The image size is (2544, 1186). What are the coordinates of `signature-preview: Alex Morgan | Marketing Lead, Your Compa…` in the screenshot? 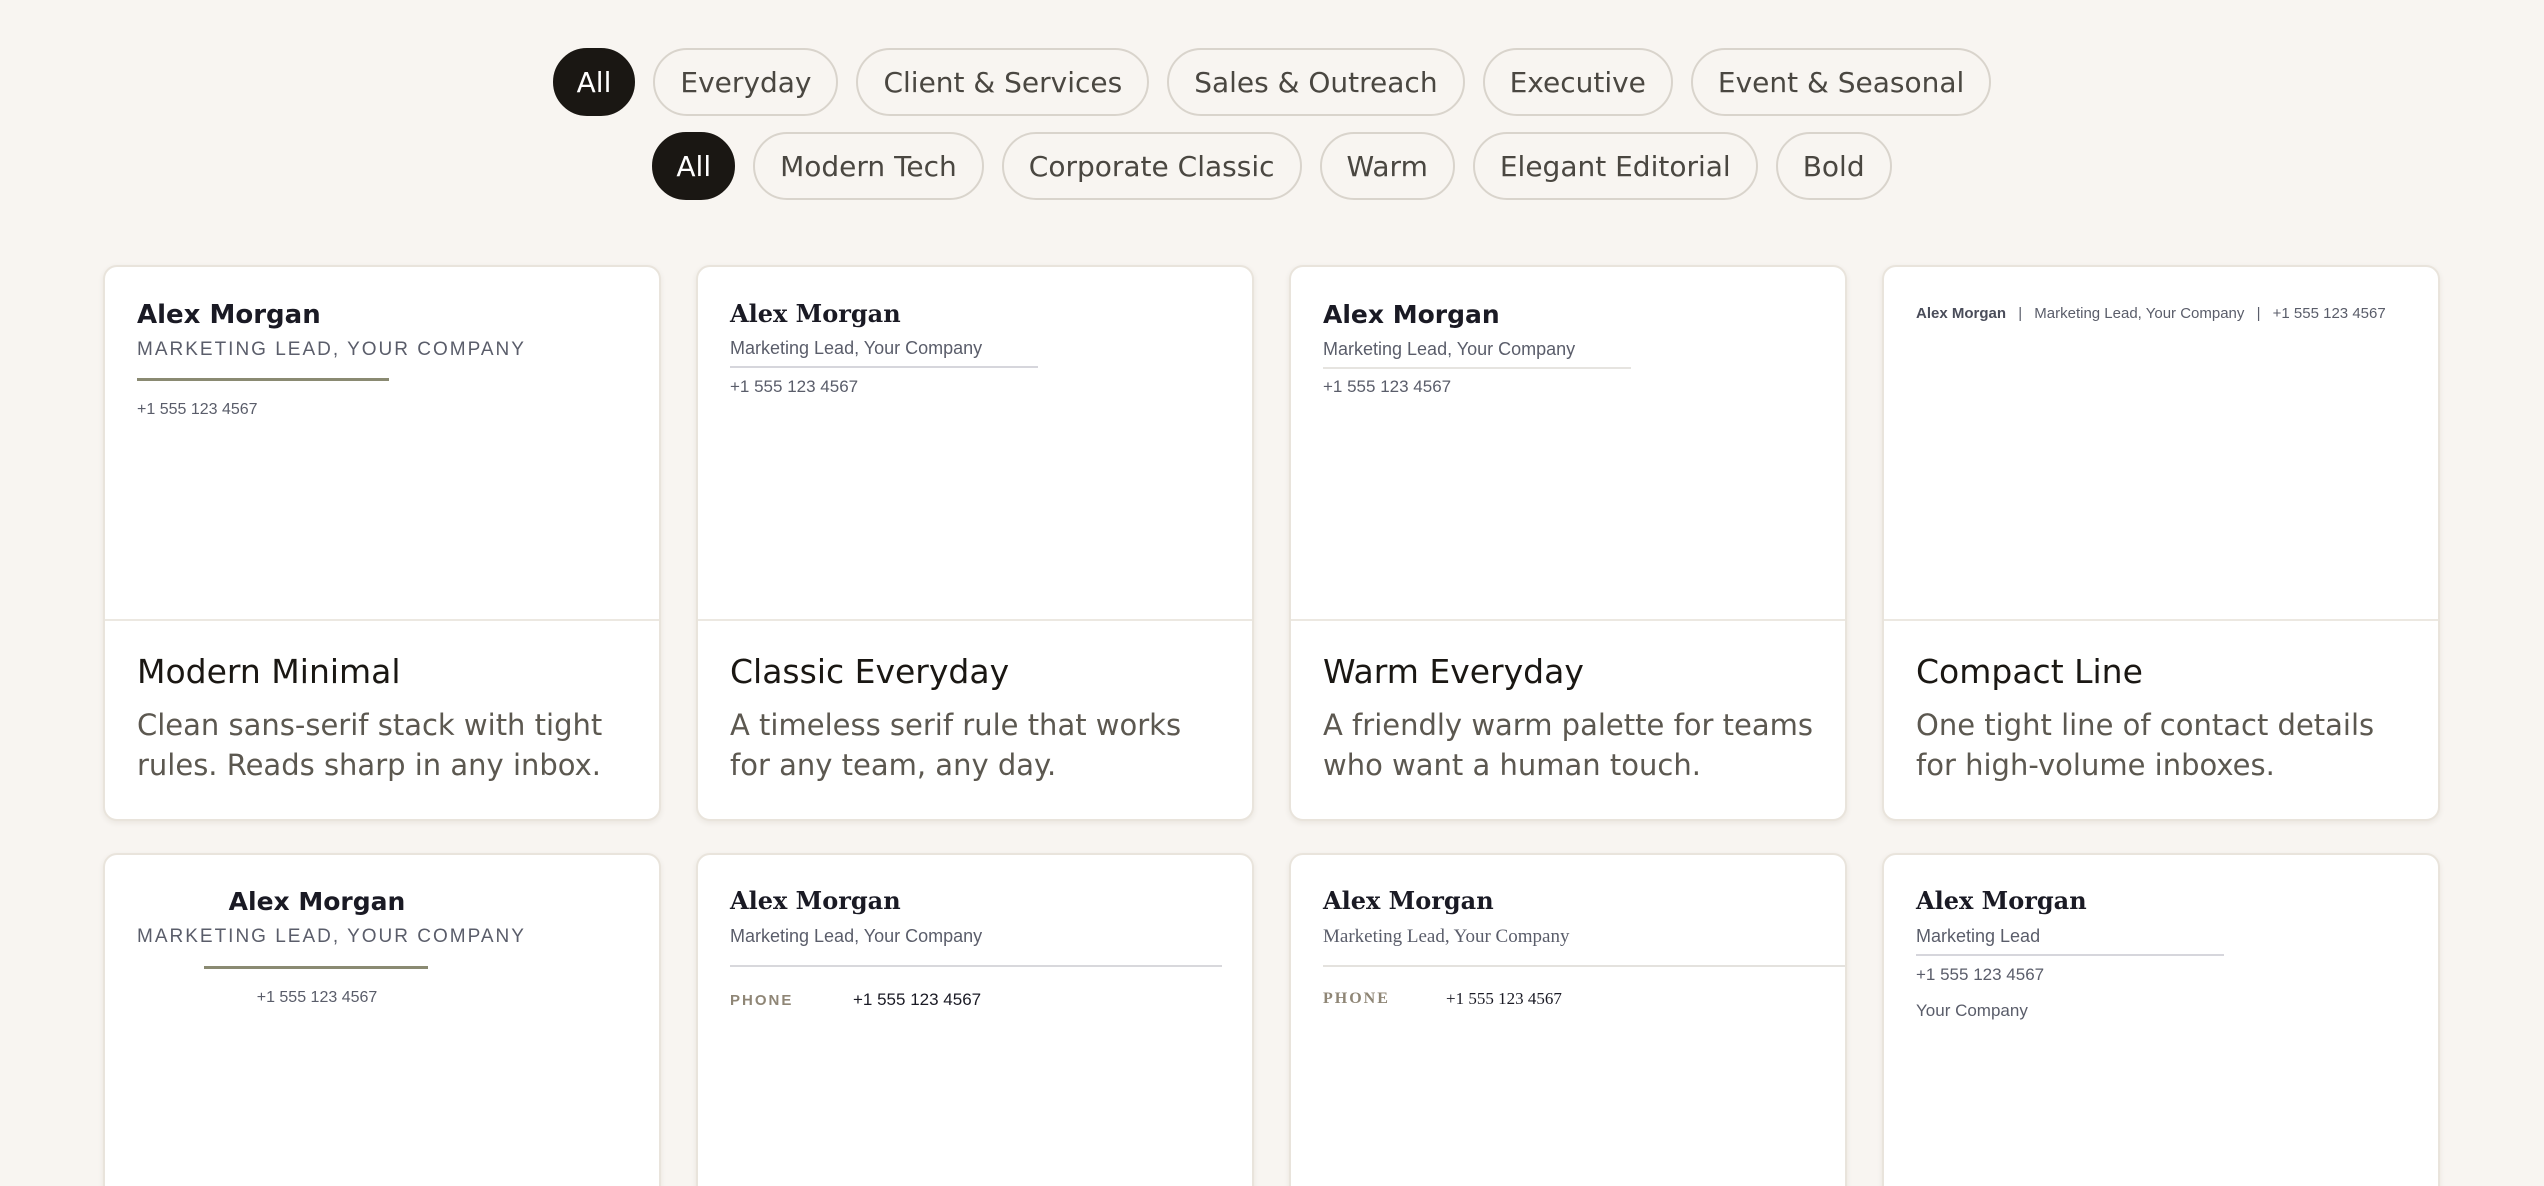 It's located at (2161, 443).